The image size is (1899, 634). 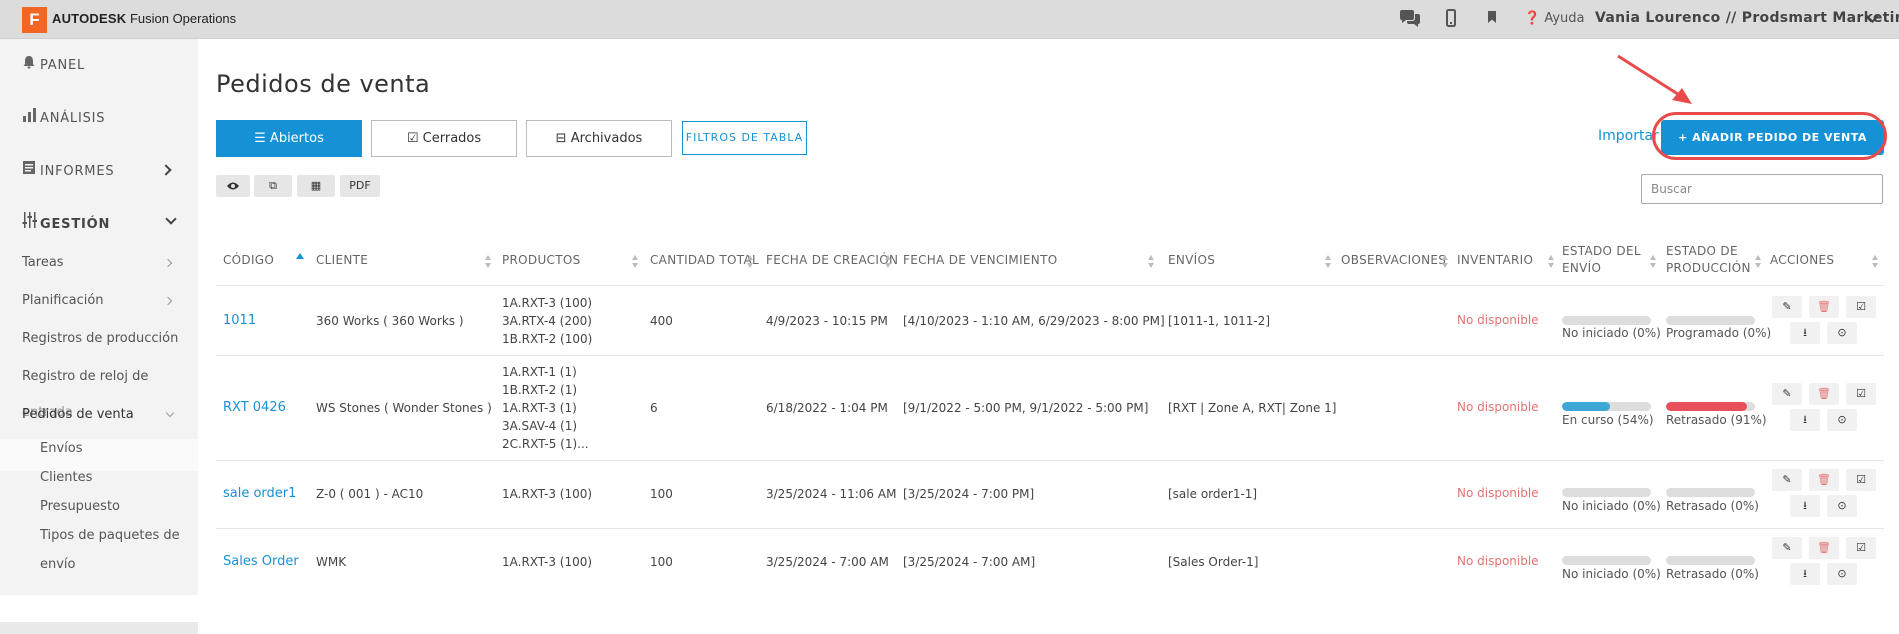 What do you see at coordinates (259, 494) in the screenshot?
I see `order-code-link: sale order1` at bounding box center [259, 494].